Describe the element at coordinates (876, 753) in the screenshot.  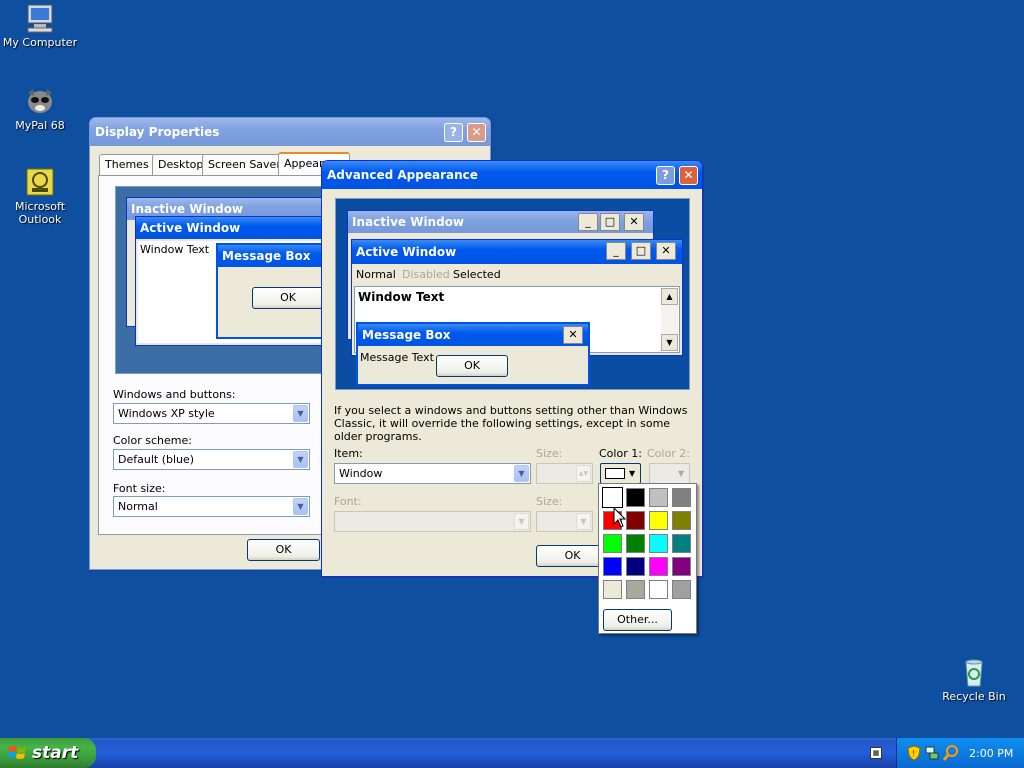
I see `keyboard-icon: ▦` at that location.